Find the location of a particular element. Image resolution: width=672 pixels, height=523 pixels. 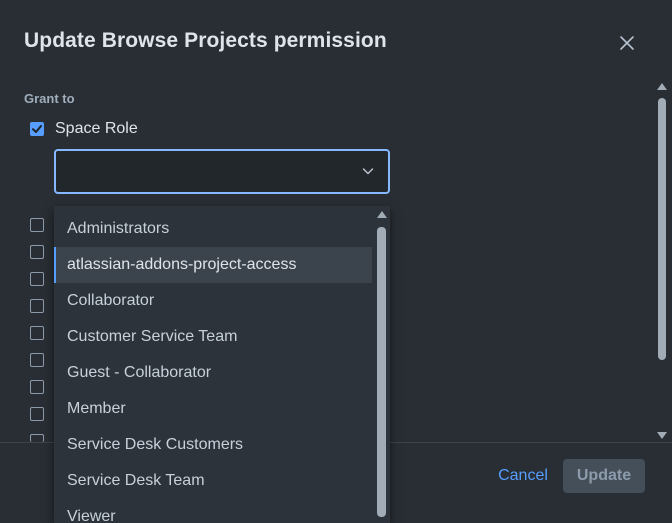

check-icon is located at coordinates (36, 128).